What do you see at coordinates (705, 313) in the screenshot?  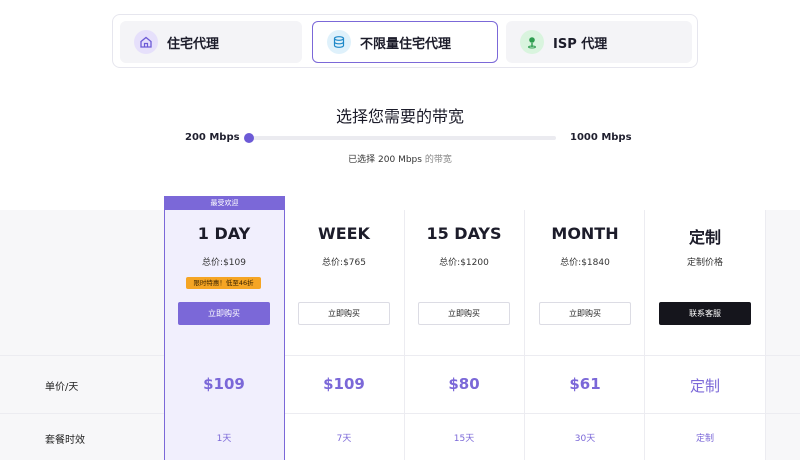 I see `contact-support-button: 联系客服` at bounding box center [705, 313].